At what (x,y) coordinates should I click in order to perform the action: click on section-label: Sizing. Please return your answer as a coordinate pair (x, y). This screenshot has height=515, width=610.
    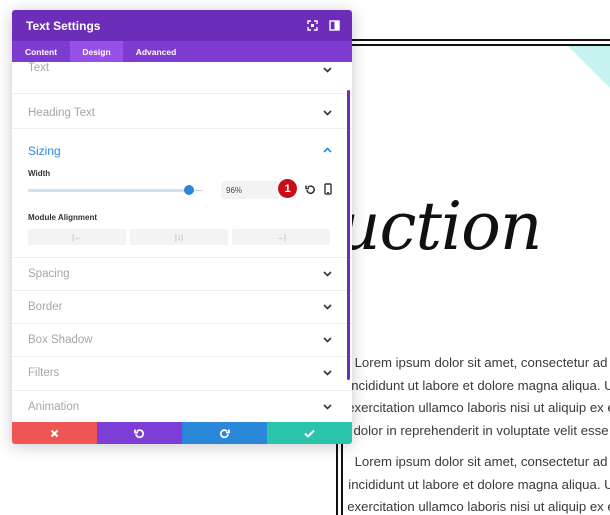
    Looking at the image, I should click on (44, 151).